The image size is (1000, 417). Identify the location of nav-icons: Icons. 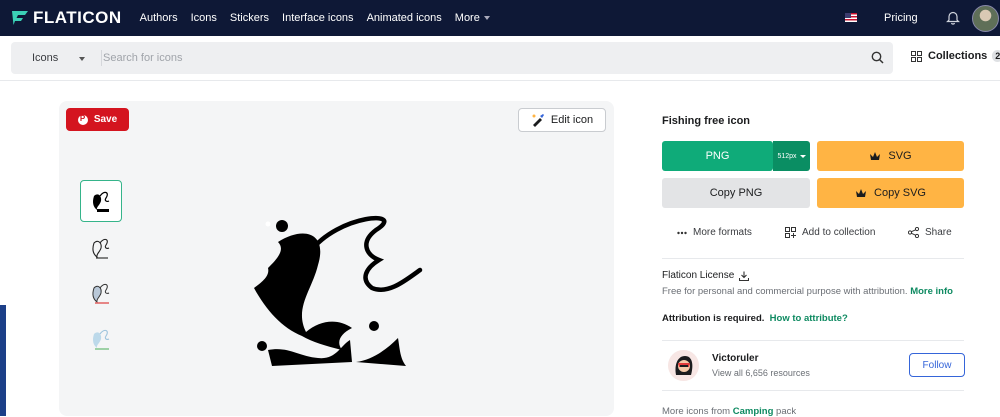
(204, 18).